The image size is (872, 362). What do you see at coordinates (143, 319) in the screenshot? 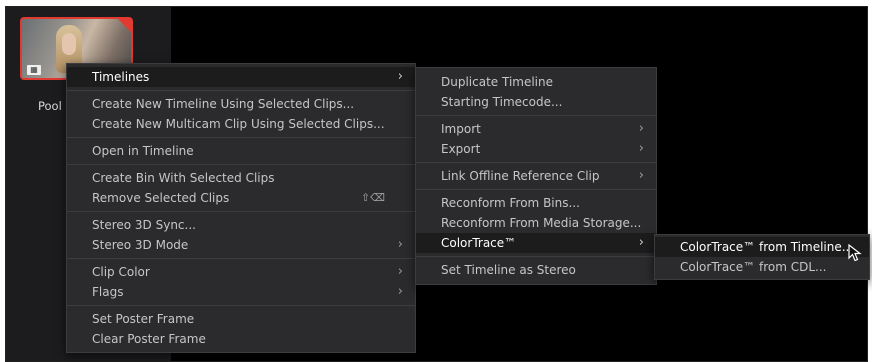
I see `menu-item-label: Set Poster Frame` at bounding box center [143, 319].